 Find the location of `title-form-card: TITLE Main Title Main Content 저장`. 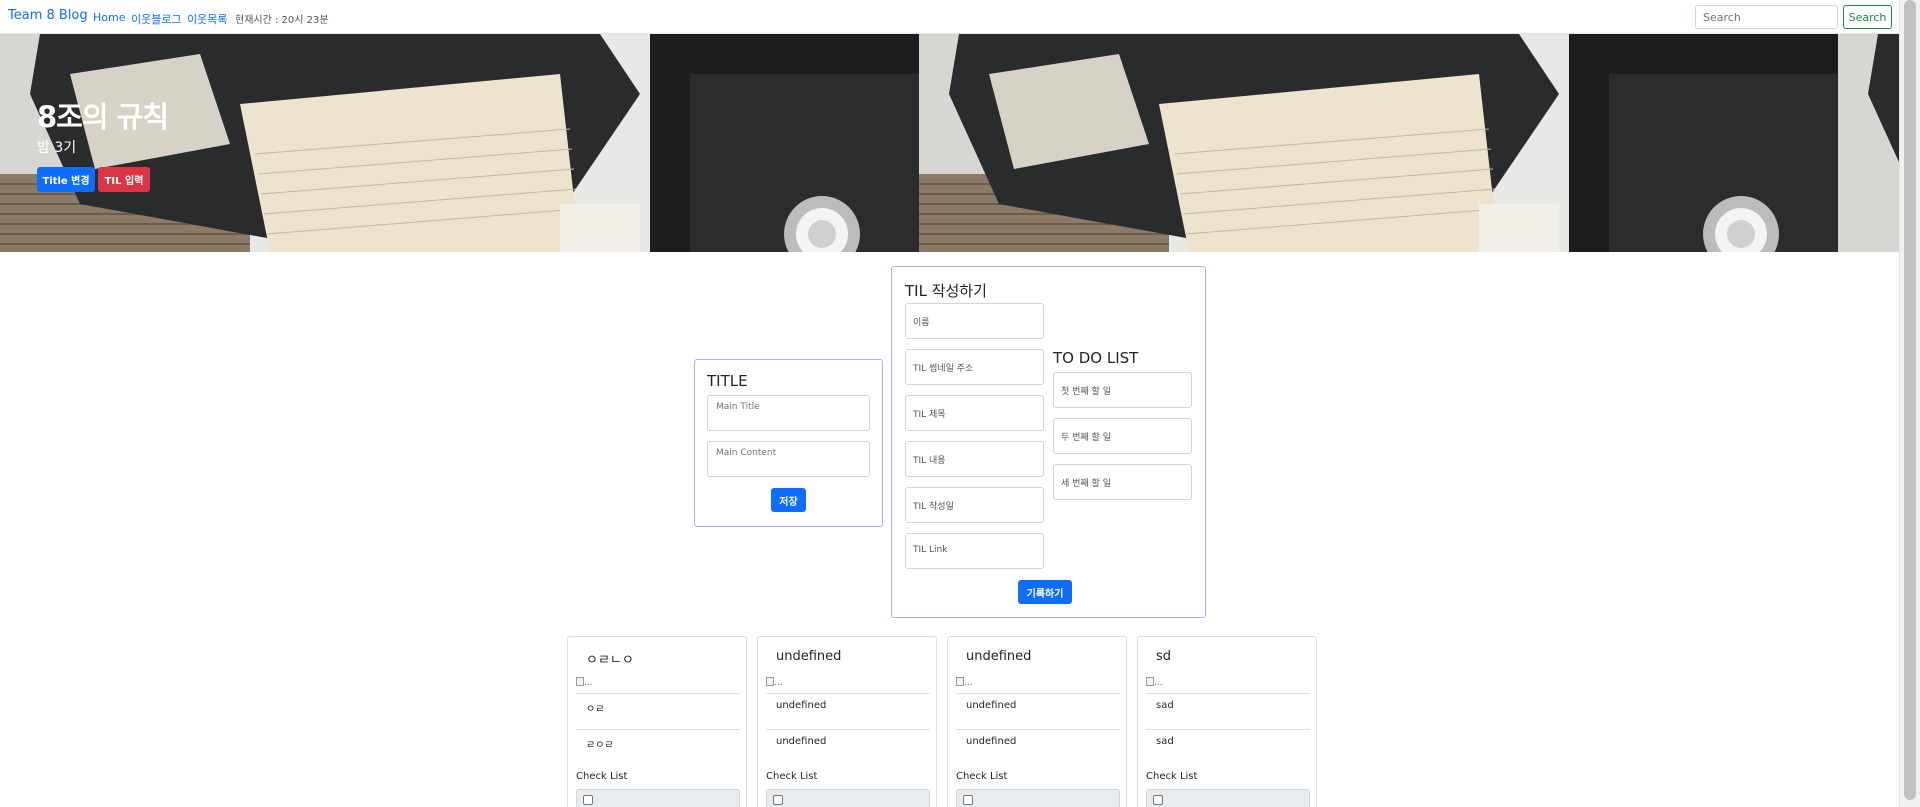

title-form-card: TITLE Main Title Main Content 저장 is located at coordinates (788, 443).